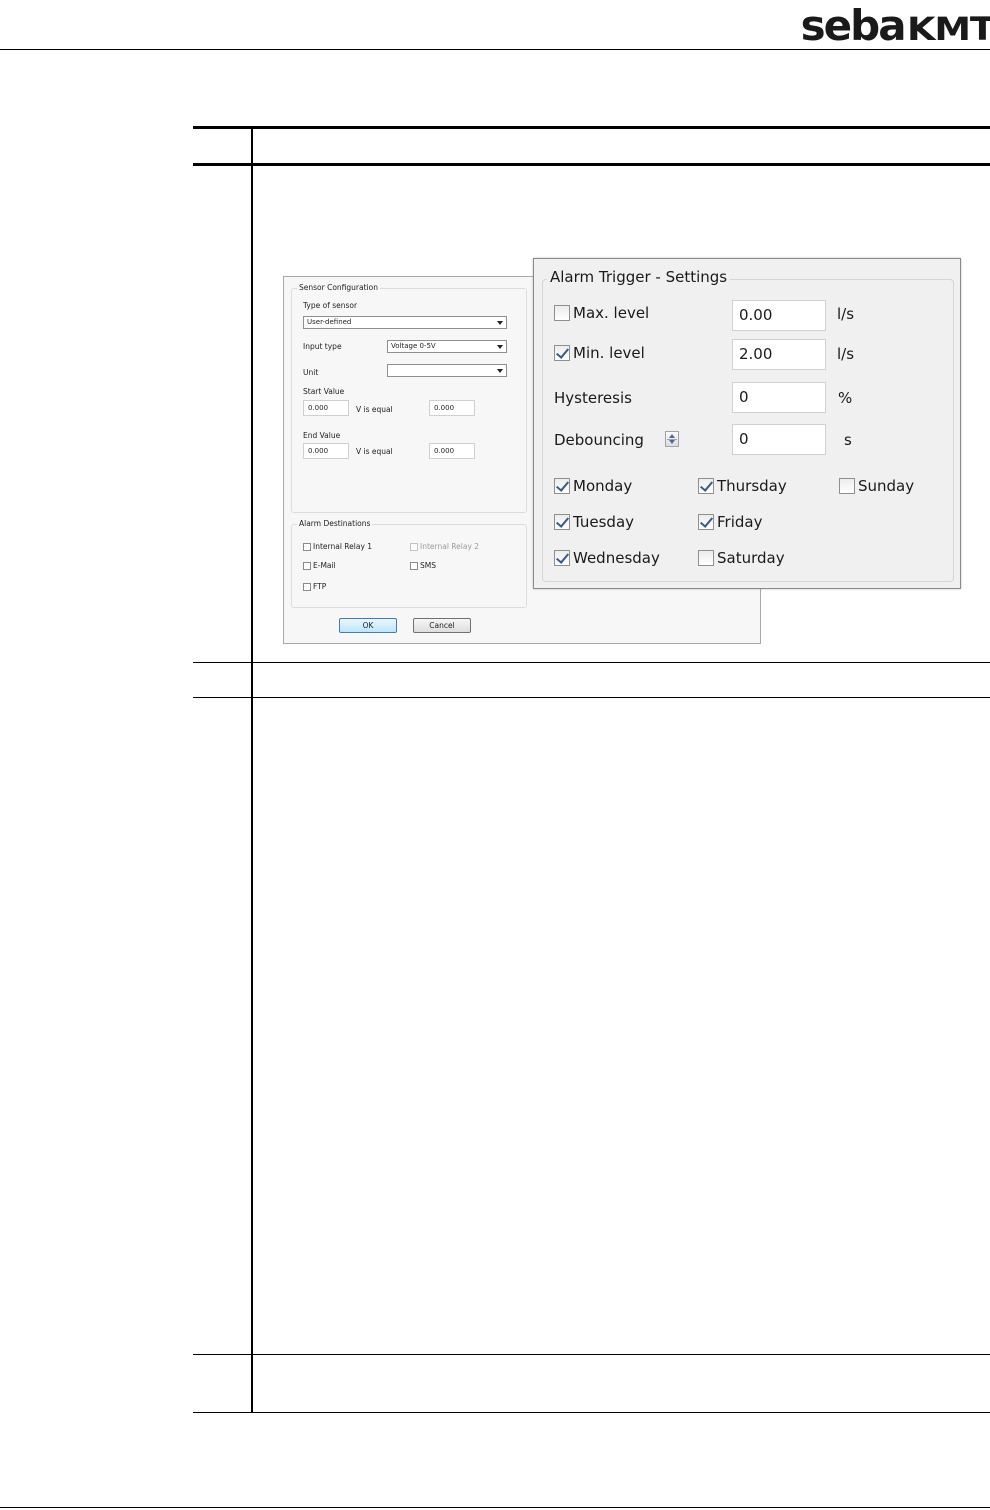 This screenshot has width=990, height=1510. What do you see at coordinates (846, 354) in the screenshot?
I see `min-level-unit: l/s` at bounding box center [846, 354].